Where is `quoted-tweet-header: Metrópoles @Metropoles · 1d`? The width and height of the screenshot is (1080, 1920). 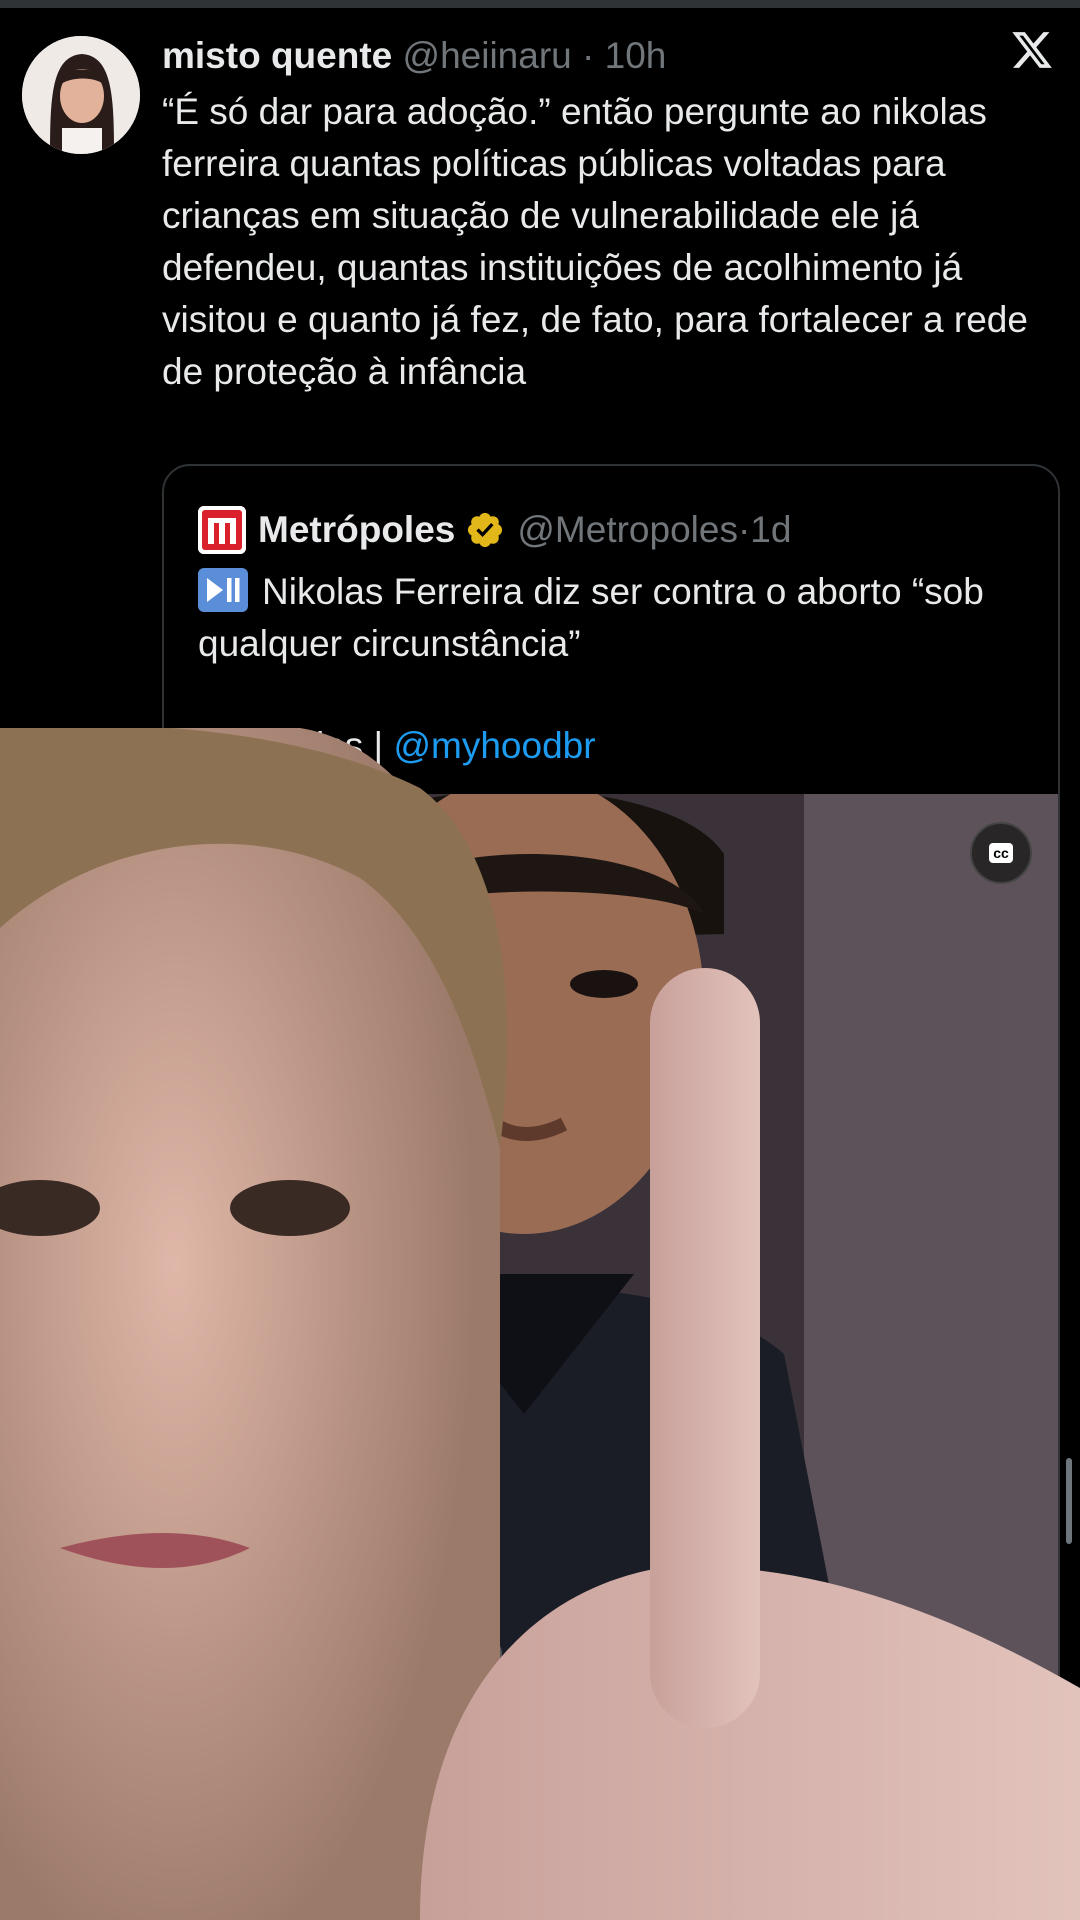
quoted-tweet-header: Metrópoles @Metropoles · 1d is located at coordinates (494, 530).